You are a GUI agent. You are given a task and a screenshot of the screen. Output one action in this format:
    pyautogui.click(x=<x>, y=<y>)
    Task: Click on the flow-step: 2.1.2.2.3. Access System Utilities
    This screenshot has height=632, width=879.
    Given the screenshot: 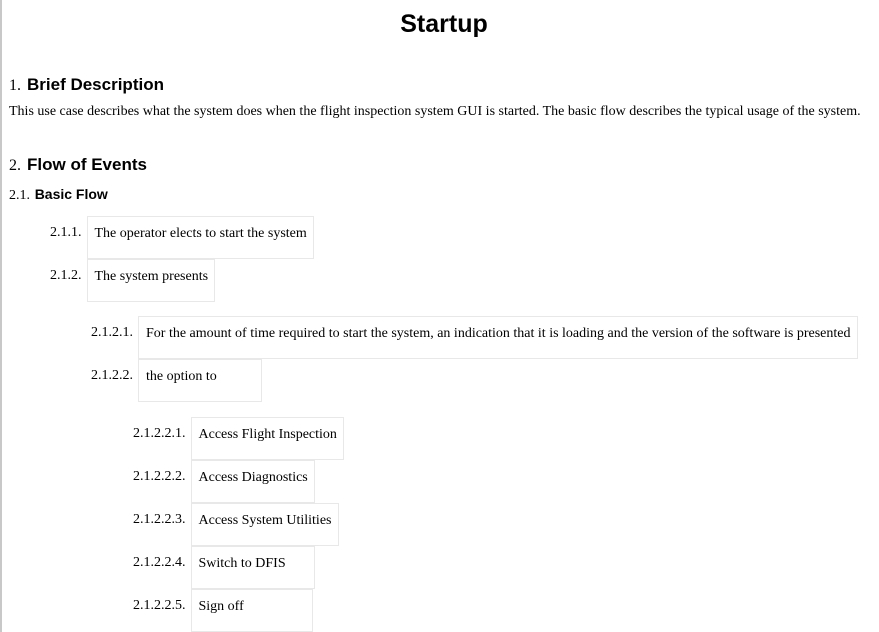 What is the action you would take?
    pyautogui.click(x=236, y=524)
    